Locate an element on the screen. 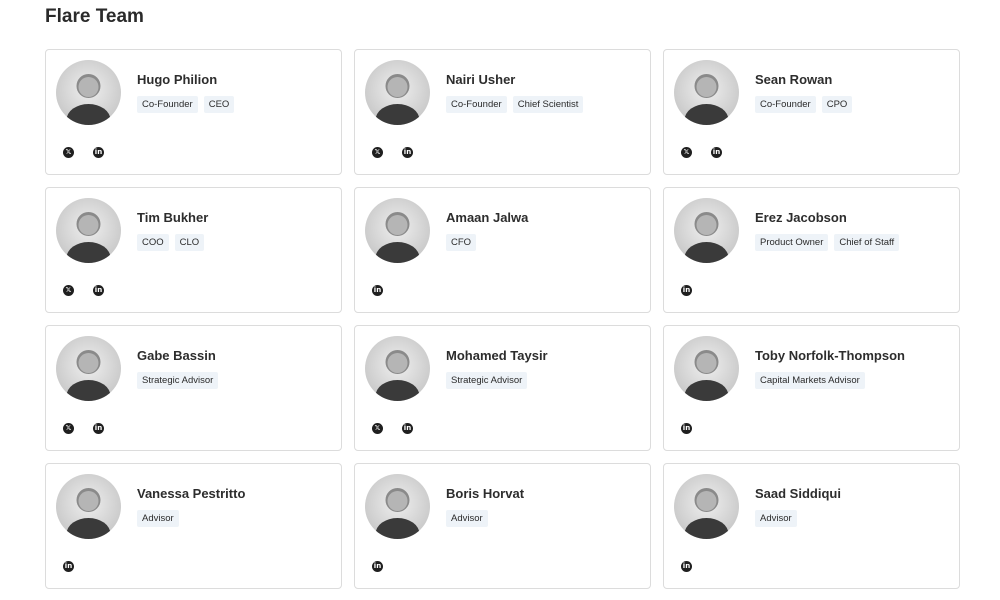  member-name: Toby Norfolk-Thompson is located at coordinates (830, 355).